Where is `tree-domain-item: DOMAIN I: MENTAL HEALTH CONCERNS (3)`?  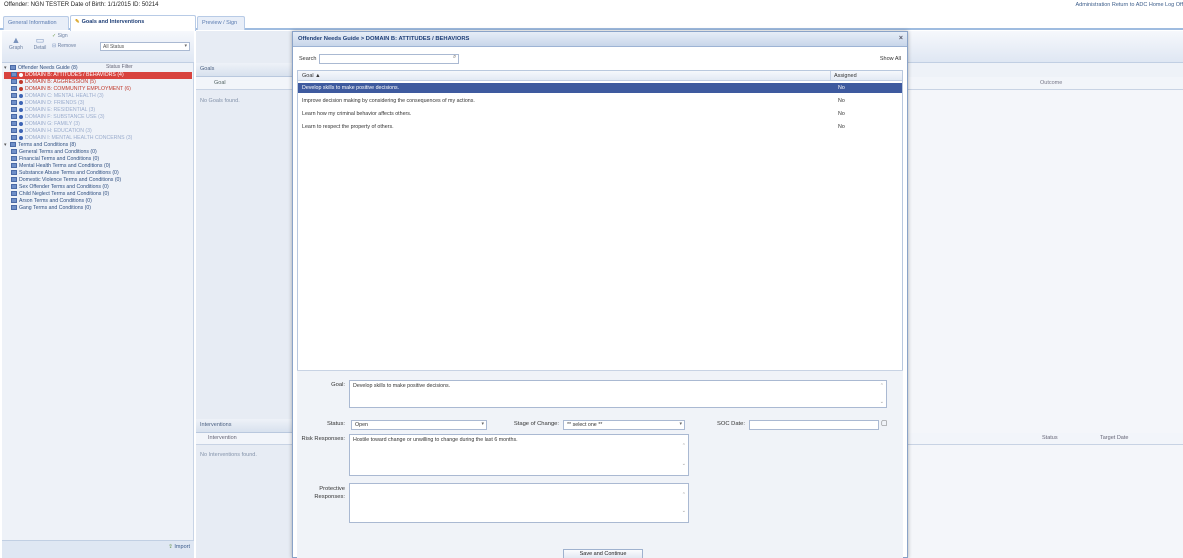 tree-domain-item: DOMAIN I: MENTAL HEALTH CONCERNS (3) is located at coordinates (98, 138).